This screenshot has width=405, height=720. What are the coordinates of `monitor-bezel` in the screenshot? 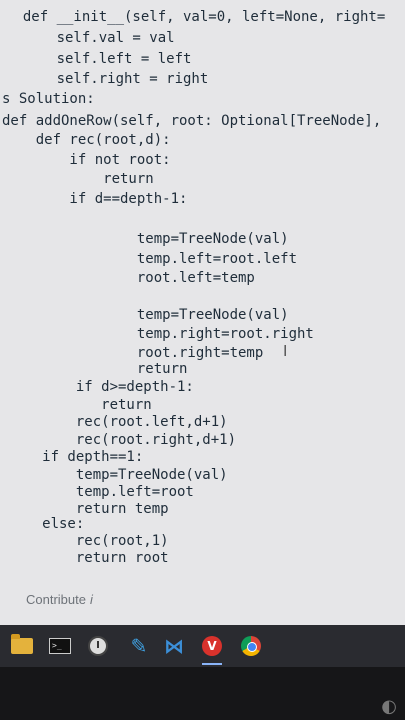 It's located at (202, 693).